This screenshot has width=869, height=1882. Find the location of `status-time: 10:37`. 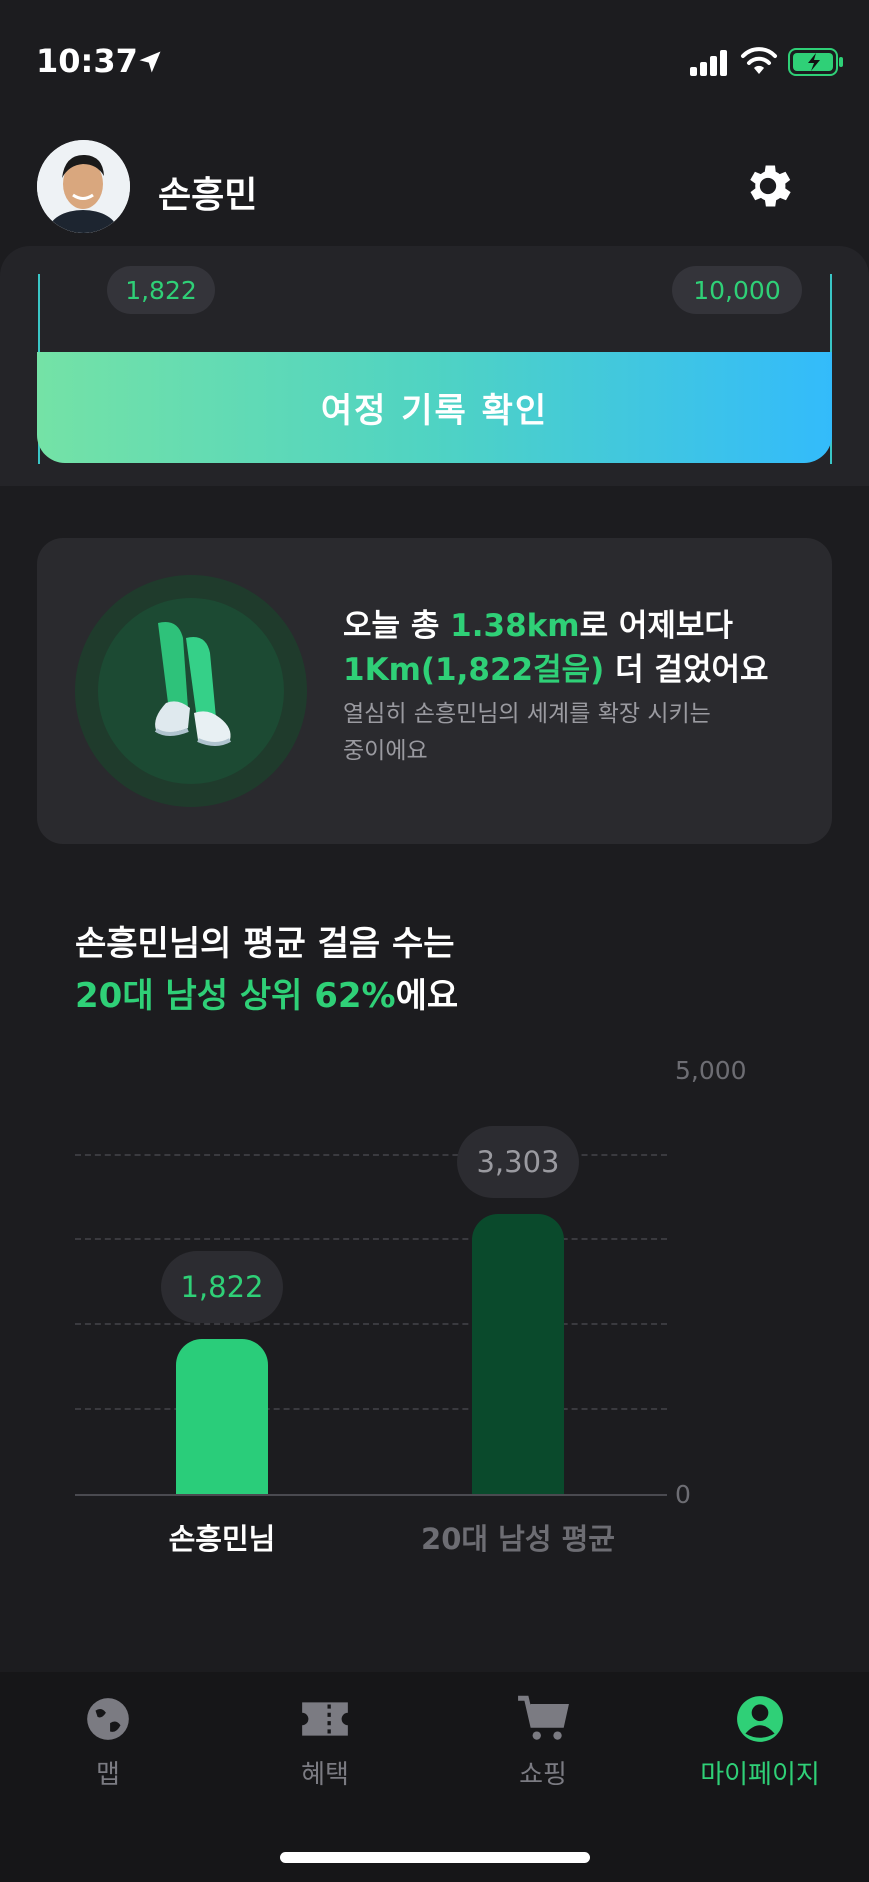

status-time: 10:37 is located at coordinates (87, 61).